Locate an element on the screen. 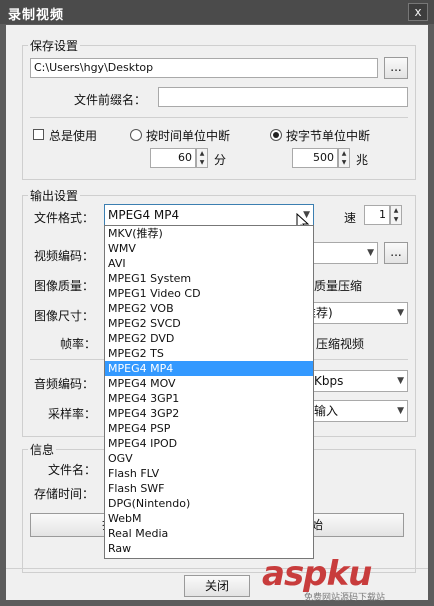 Image resolution: width=434 pixels, height=606 pixels. speed-spinner: ▲ ▼ is located at coordinates (396, 215).